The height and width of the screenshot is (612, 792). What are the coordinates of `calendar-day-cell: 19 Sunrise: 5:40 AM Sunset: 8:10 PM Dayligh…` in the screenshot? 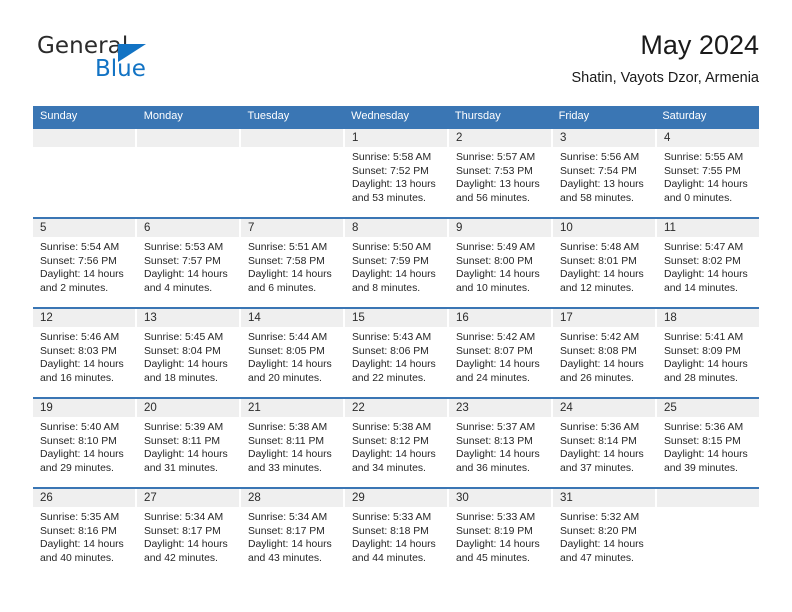 It's located at (85, 443).